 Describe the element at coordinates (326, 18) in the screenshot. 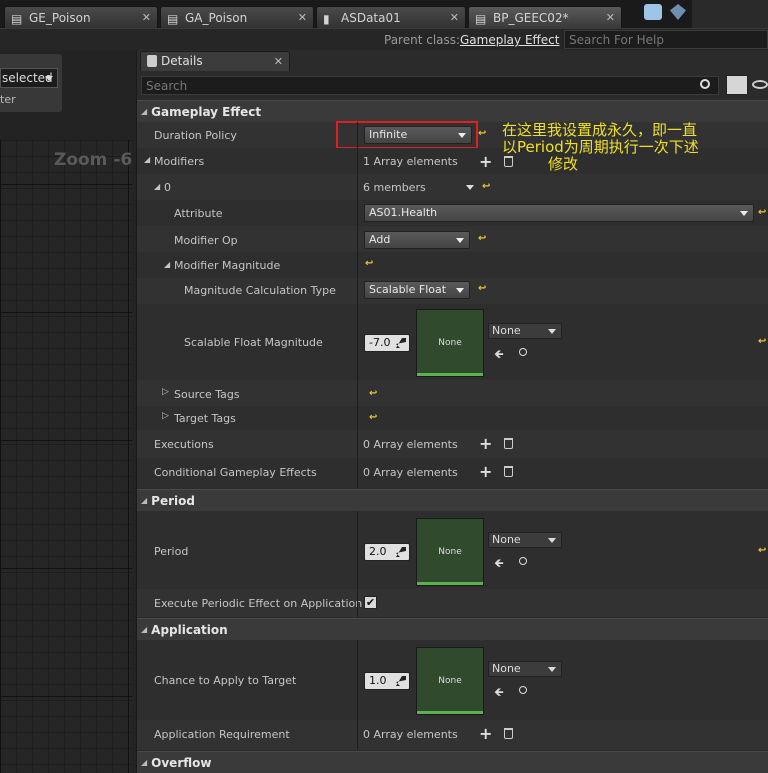

I see `data-asset-icon: ▮` at that location.